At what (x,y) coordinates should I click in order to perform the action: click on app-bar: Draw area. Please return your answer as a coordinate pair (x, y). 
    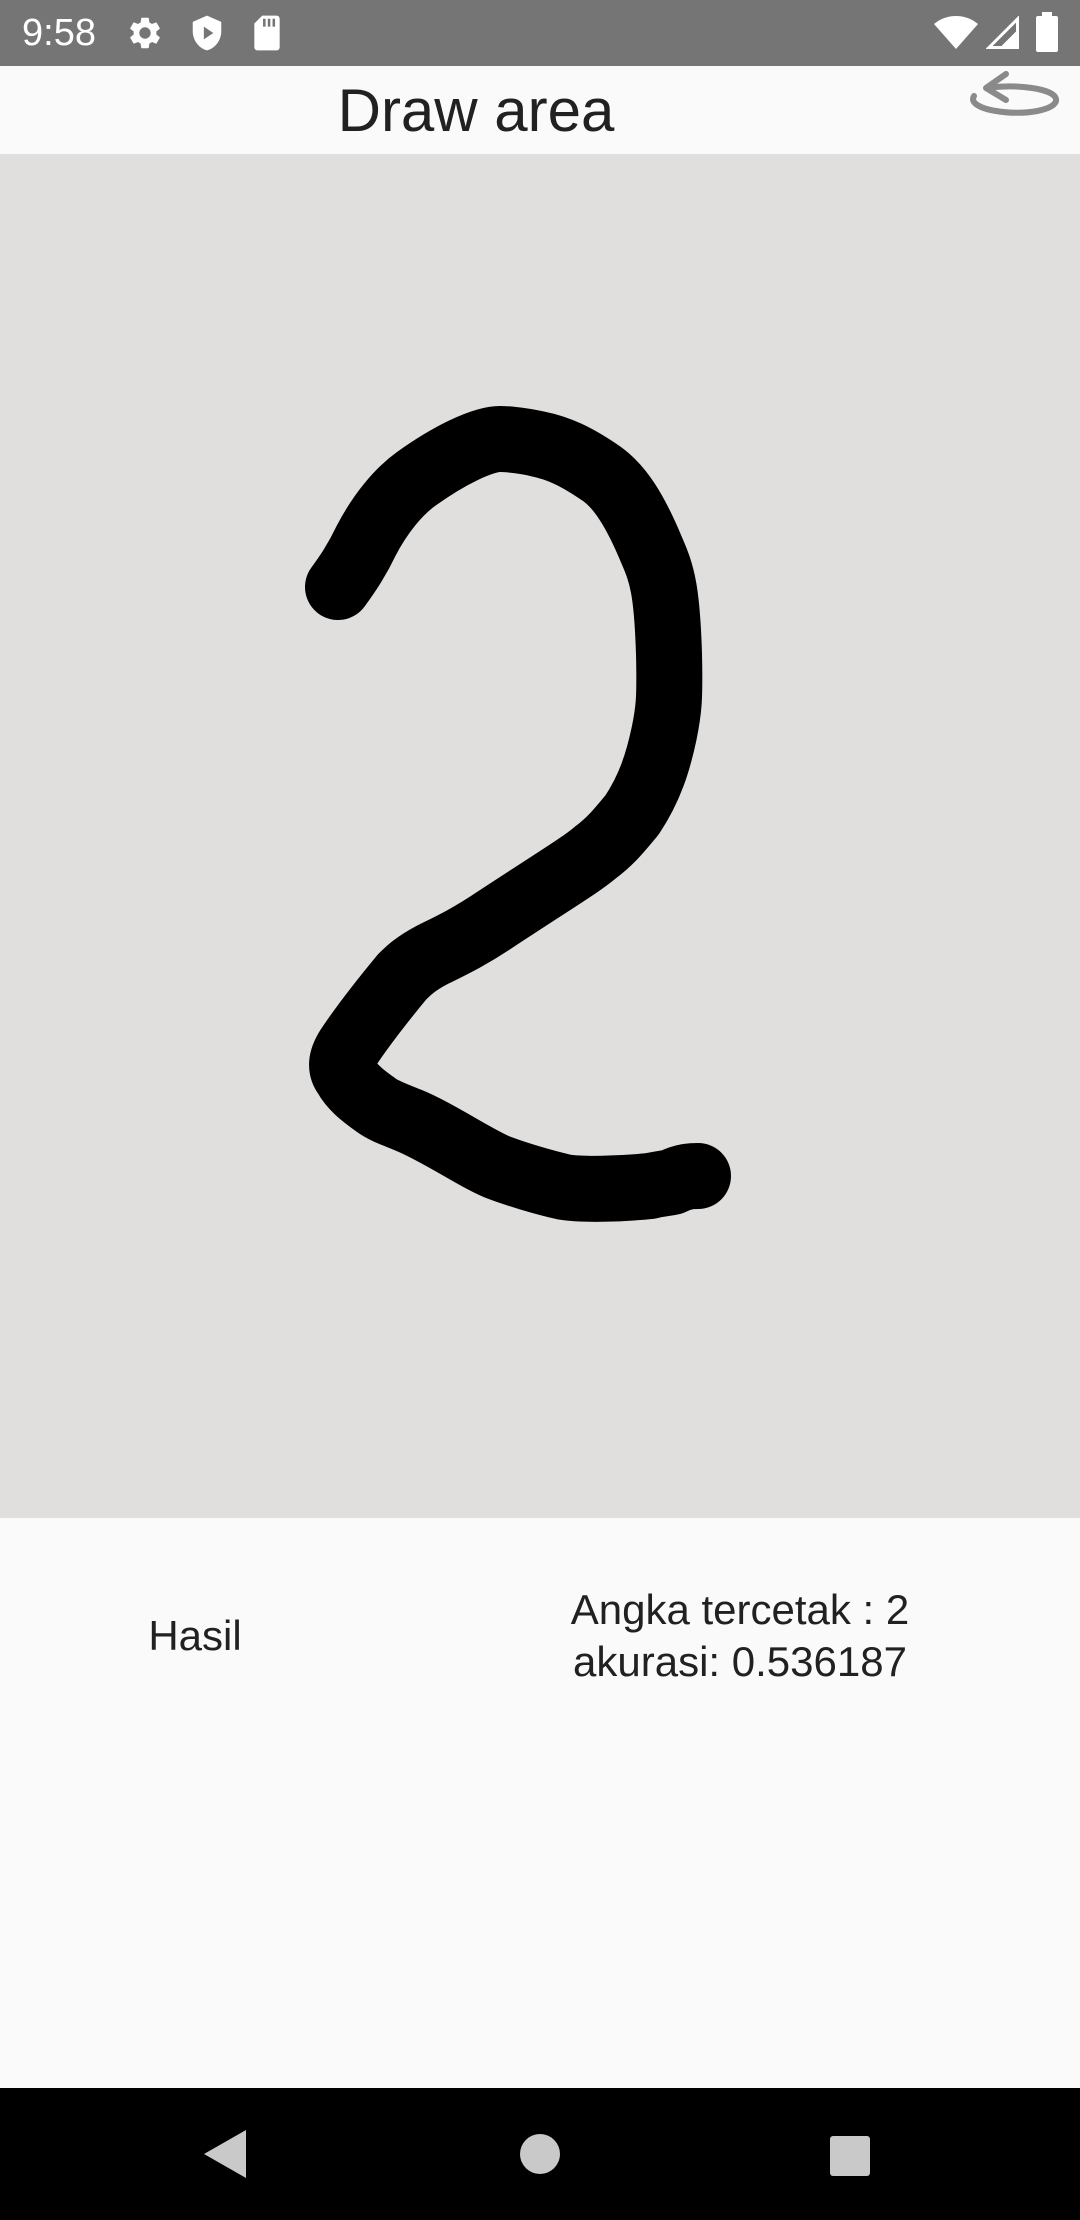
    Looking at the image, I should click on (540, 110).